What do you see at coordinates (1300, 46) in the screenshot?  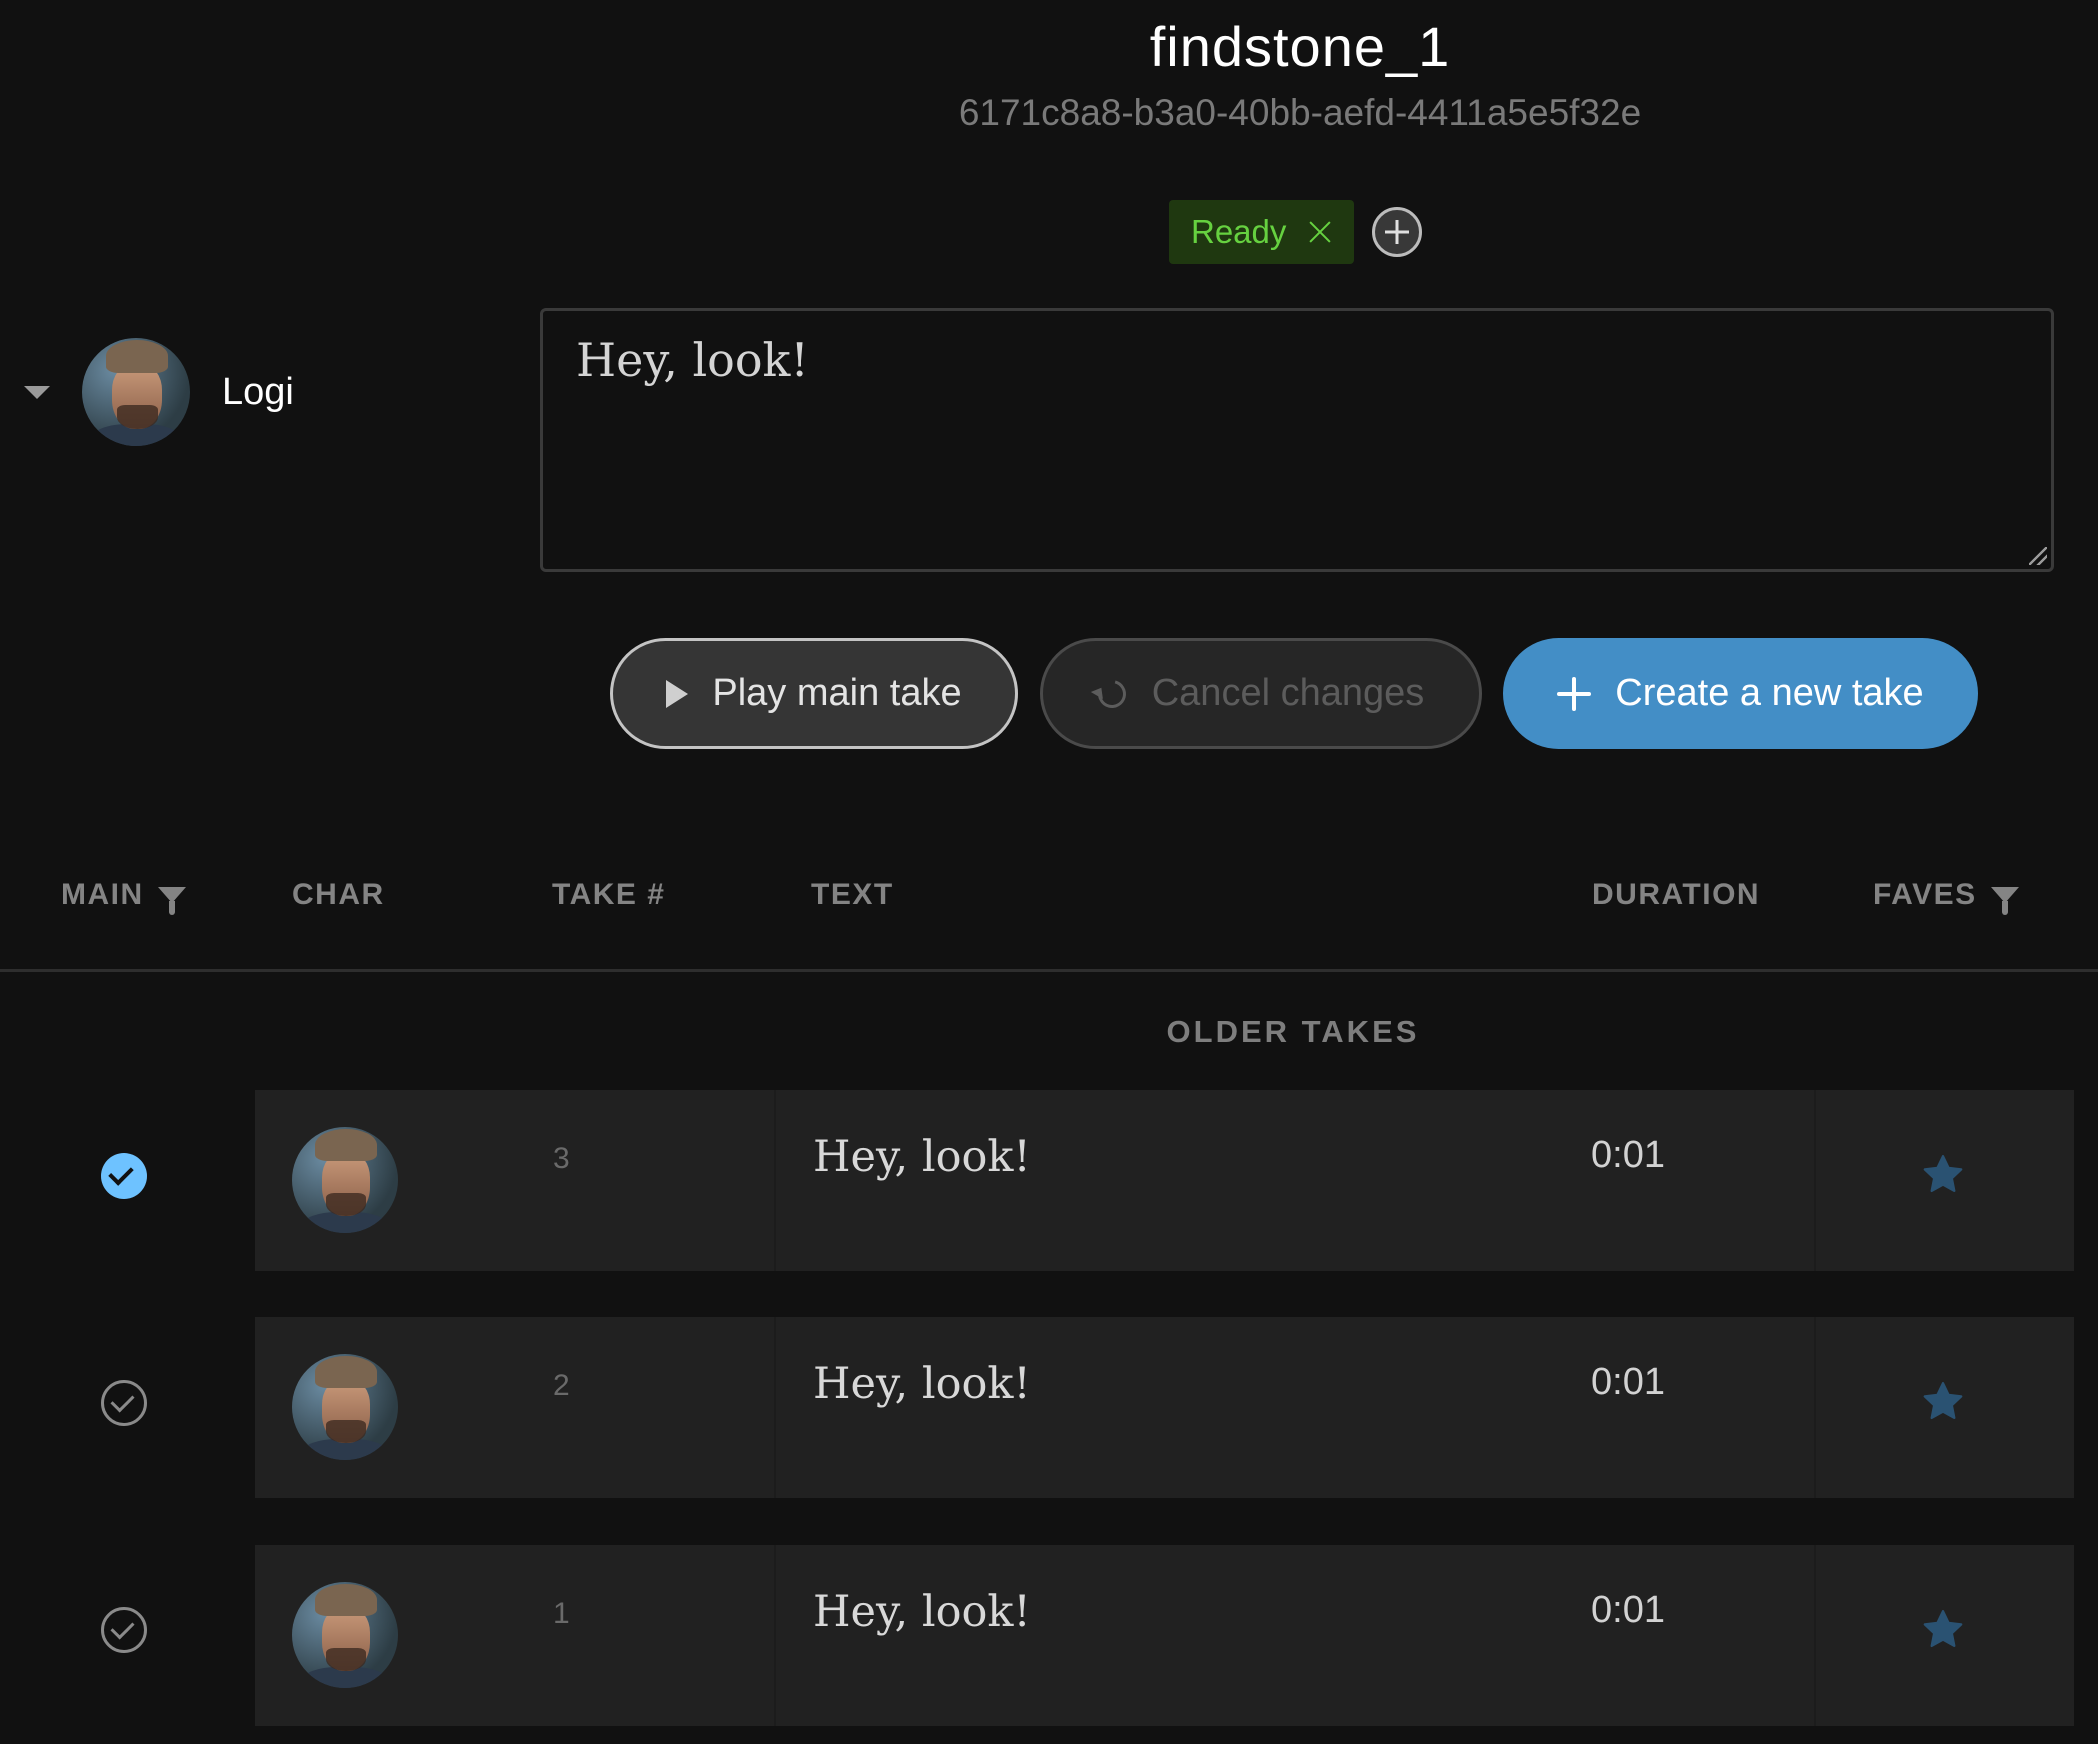 I see `page-title: findstone_1` at bounding box center [1300, 46].